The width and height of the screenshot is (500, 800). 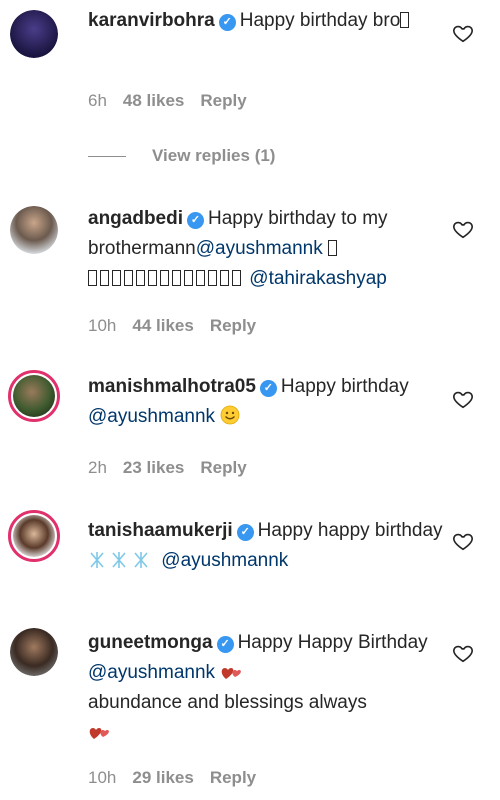 I want to click on timestamp: 6h, so click(x=97, y=100).